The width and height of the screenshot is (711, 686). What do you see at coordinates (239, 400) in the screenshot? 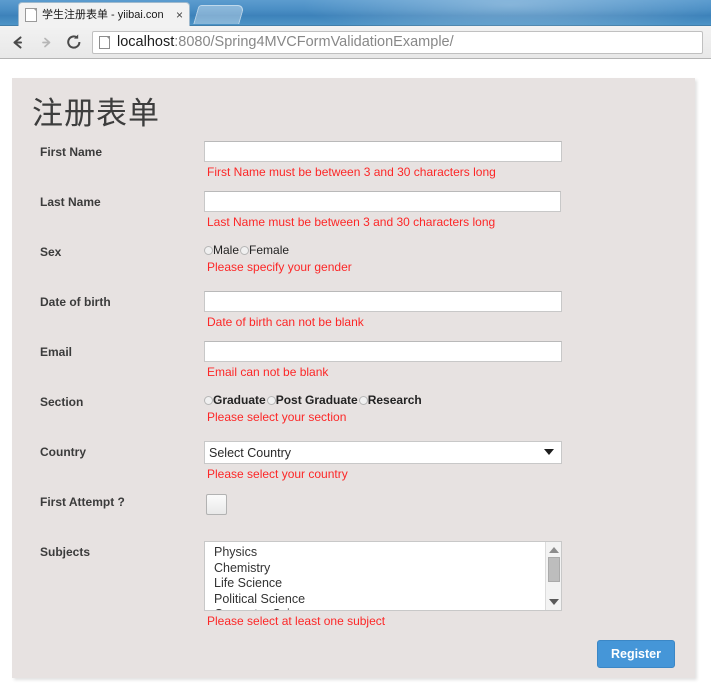
I see `section-option-graduate-label: Graduate` at bounding box center [239, 400].